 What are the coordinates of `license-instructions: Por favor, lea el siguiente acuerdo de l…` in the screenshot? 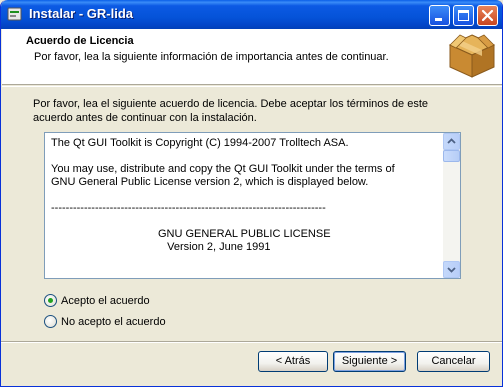 It's located at (231, 111).